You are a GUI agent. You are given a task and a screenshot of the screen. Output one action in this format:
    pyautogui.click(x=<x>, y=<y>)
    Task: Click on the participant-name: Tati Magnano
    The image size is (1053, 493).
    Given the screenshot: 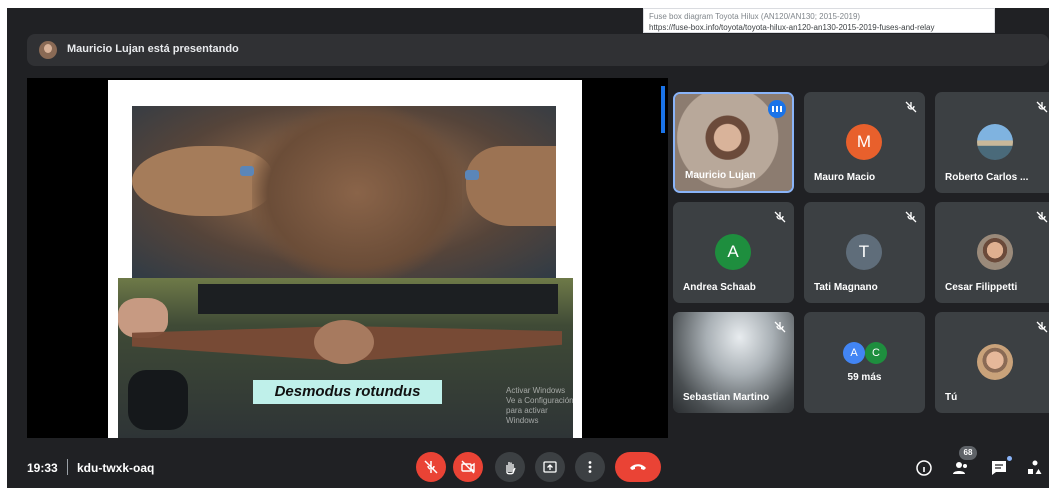 What is the action you would take?
    pyautogui.click(x=846, y=287)
    